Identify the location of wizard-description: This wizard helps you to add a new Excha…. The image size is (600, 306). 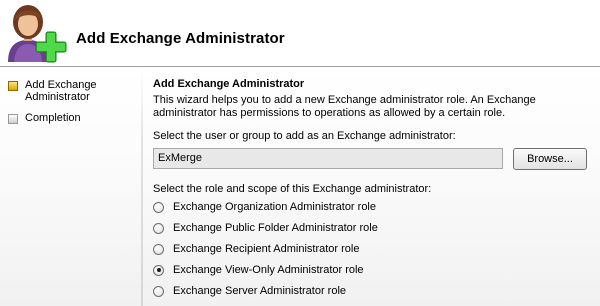
(344, 106).